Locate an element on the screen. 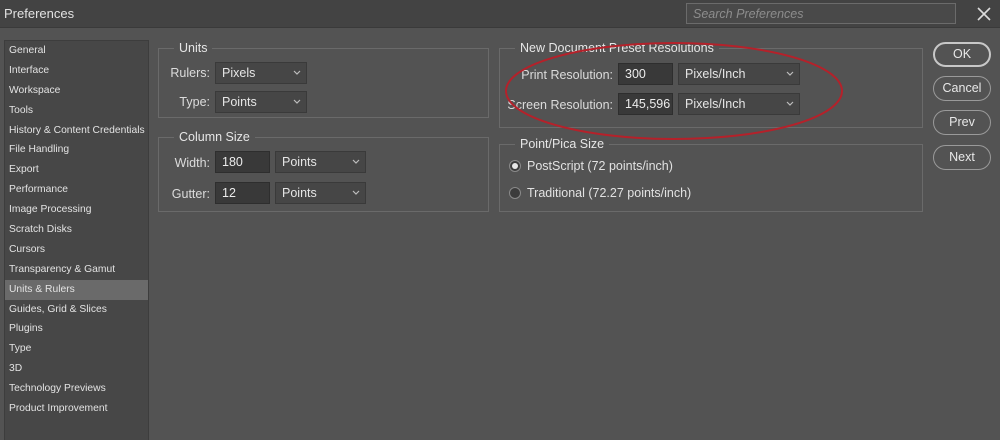 This screenshot has height=440, width=1000. column-size-group-title: Column Size is located at coordinates (214, 137).